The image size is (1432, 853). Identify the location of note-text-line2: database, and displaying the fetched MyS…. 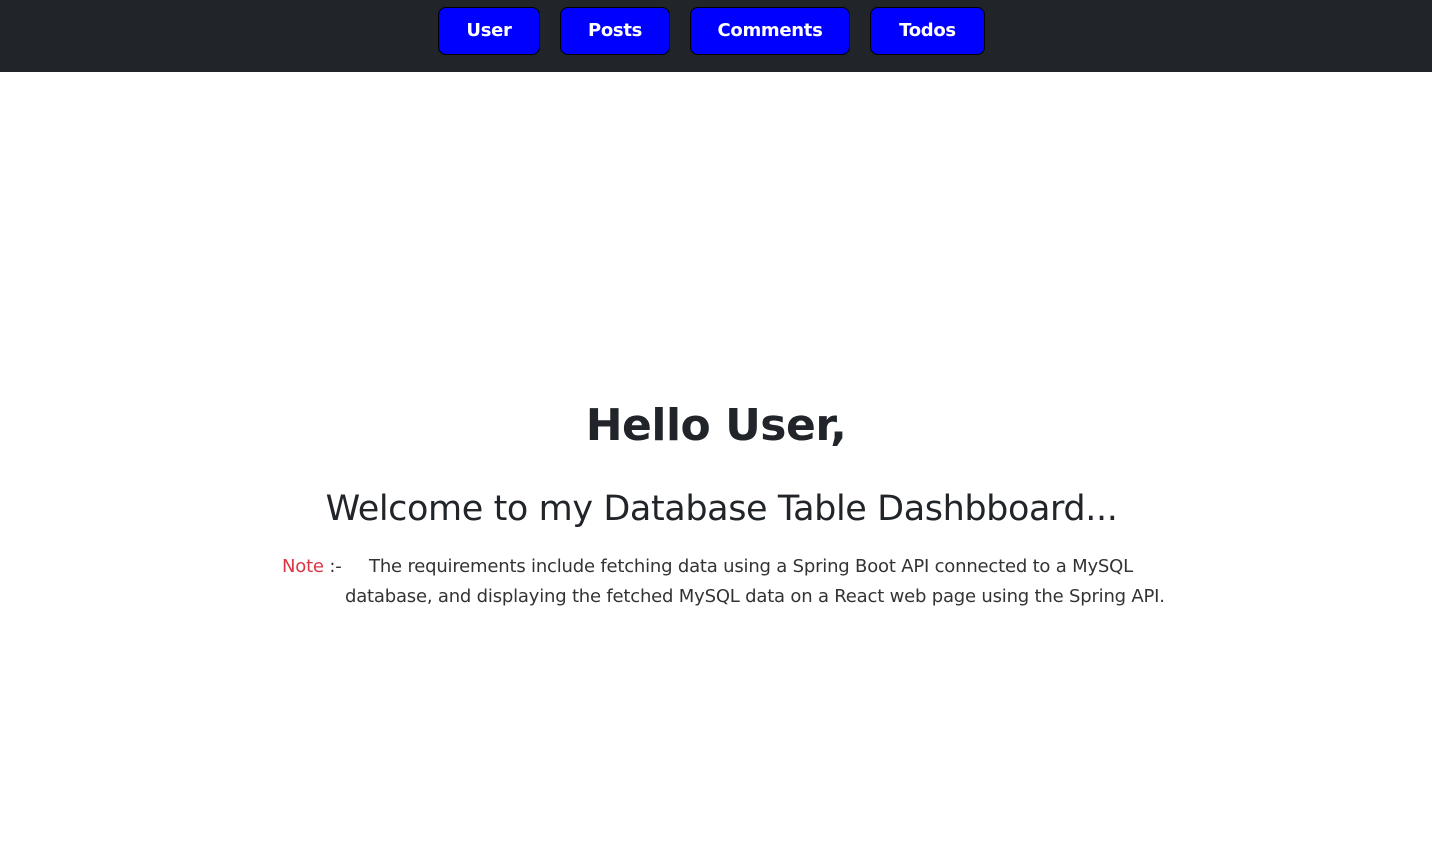
(755, 596).